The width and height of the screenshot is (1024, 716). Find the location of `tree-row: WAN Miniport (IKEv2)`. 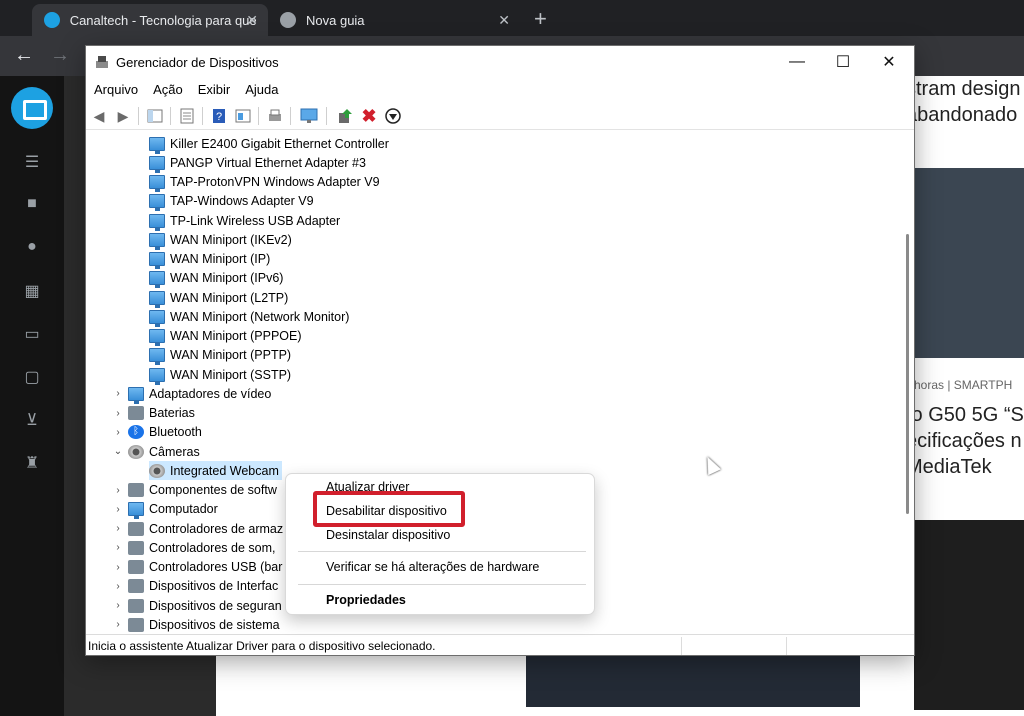

tree-row: WAN Miniport (IKEv2) is located at coordinates (220, 240).